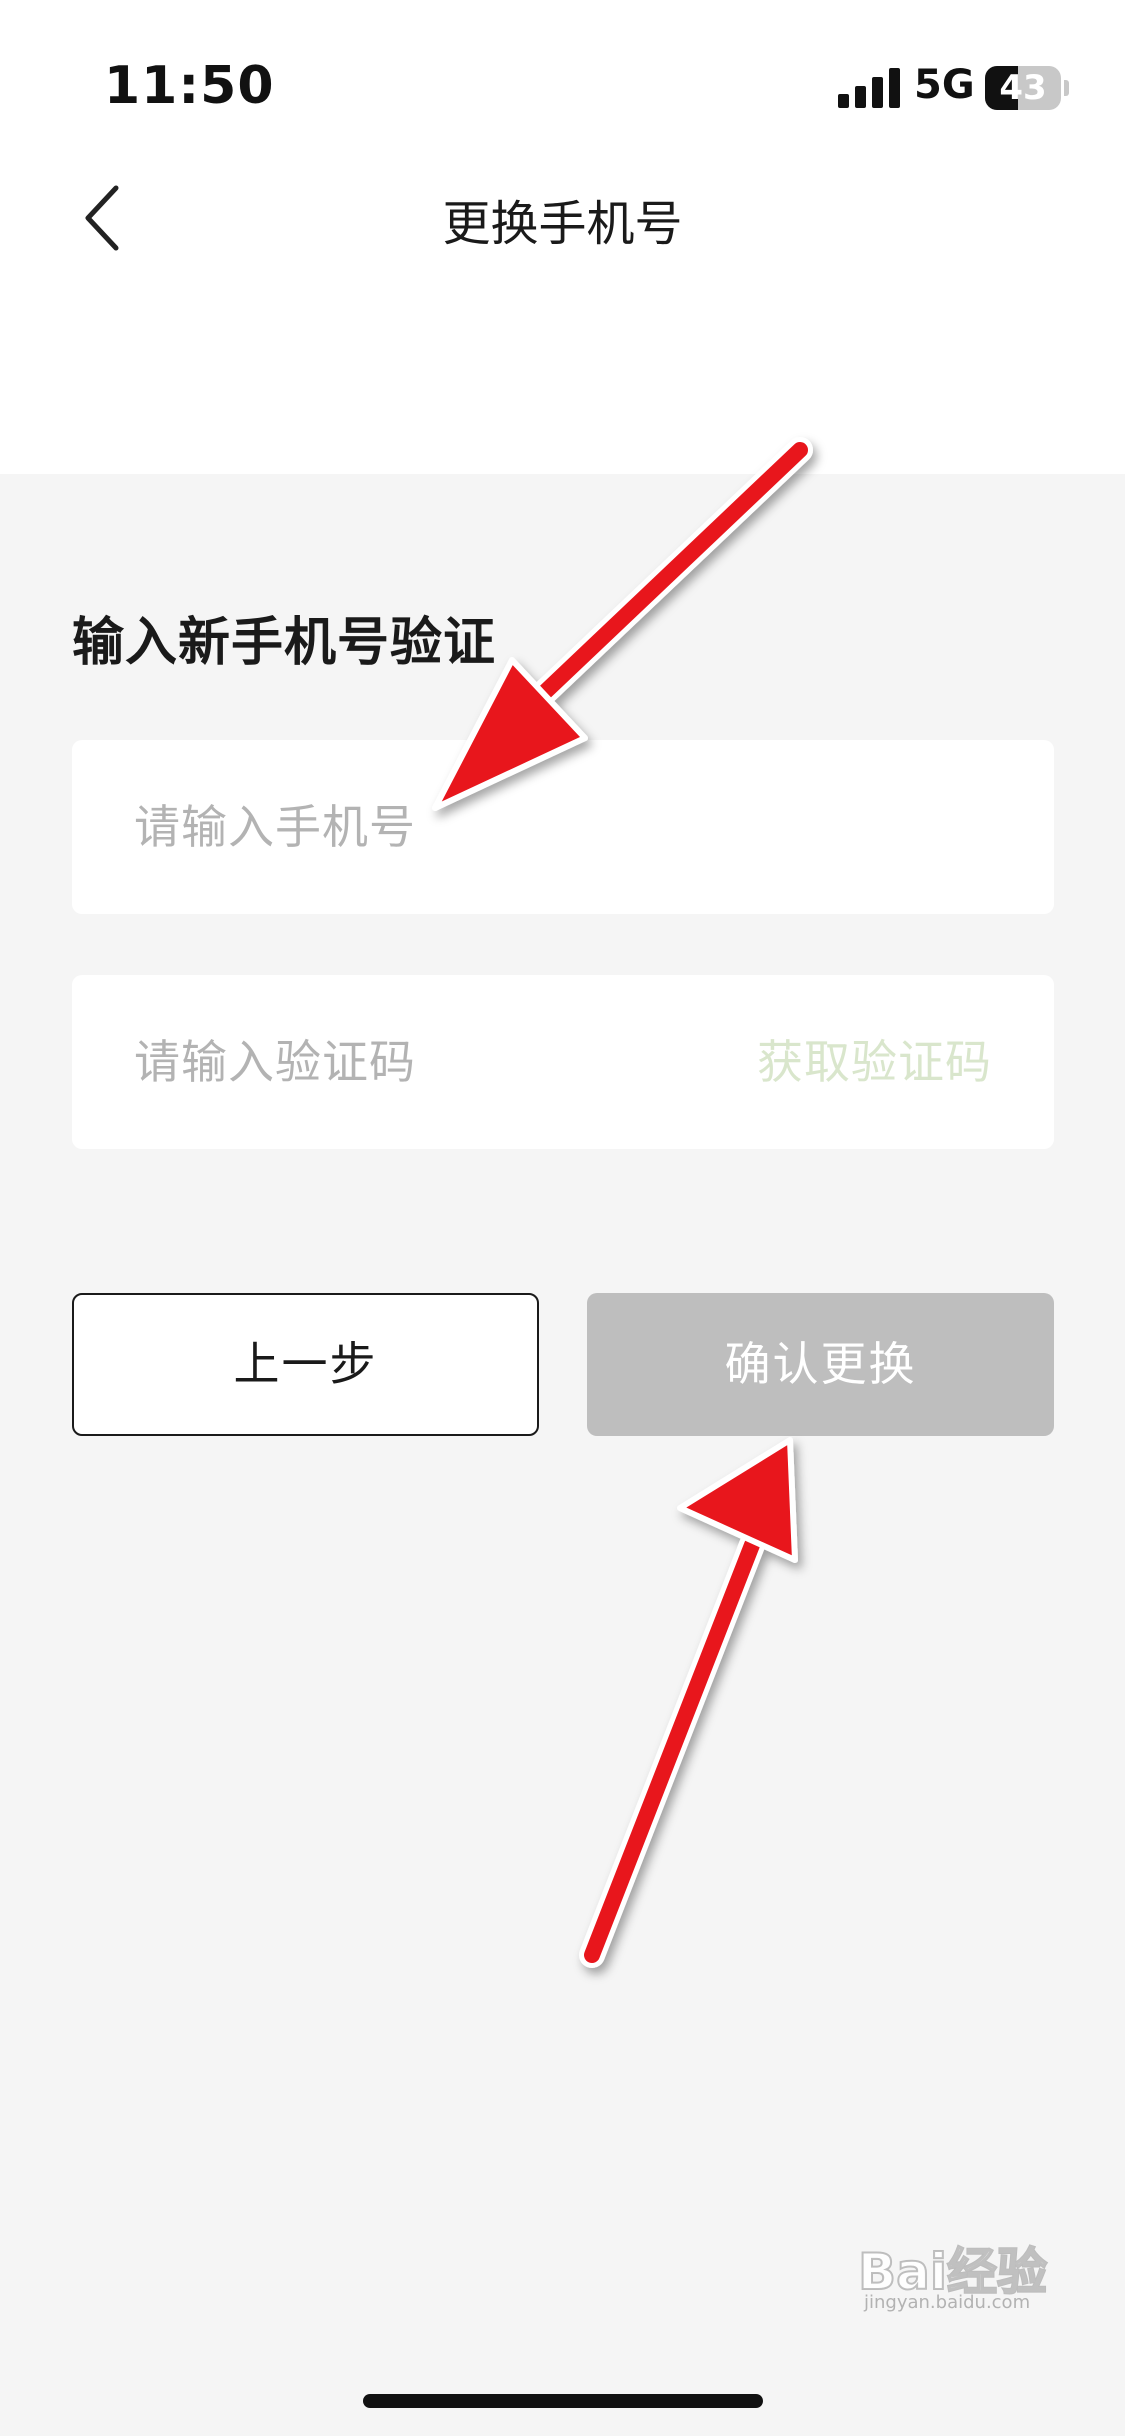 The width and height of the screenshot is (1125, 2436). What do you see at coordinates (967, 2269) in the screenshot?
I see `baidu-watermark: Bai经验 jingyan.baidu.com` at bounding box center [967, 2269].